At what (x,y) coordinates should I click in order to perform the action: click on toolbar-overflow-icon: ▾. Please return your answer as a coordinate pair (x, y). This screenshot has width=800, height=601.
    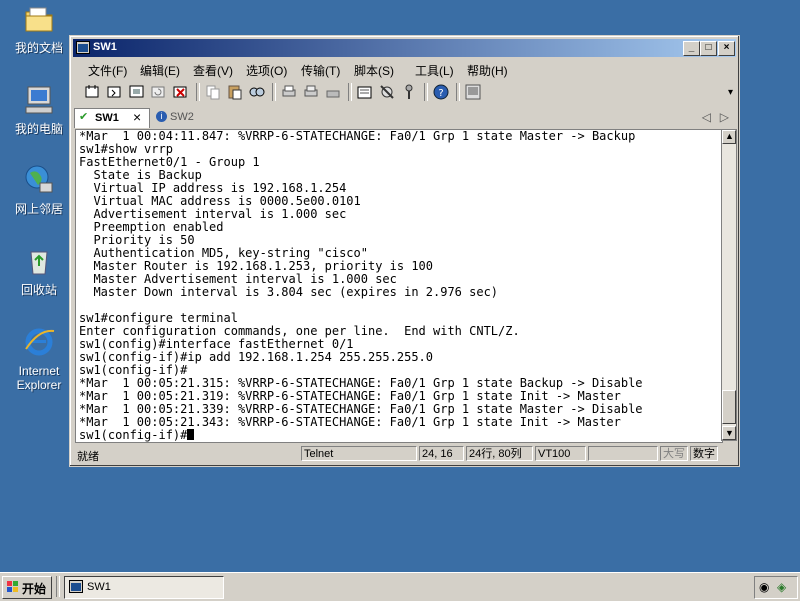
    Looking at the image, I should click on (730, 92).